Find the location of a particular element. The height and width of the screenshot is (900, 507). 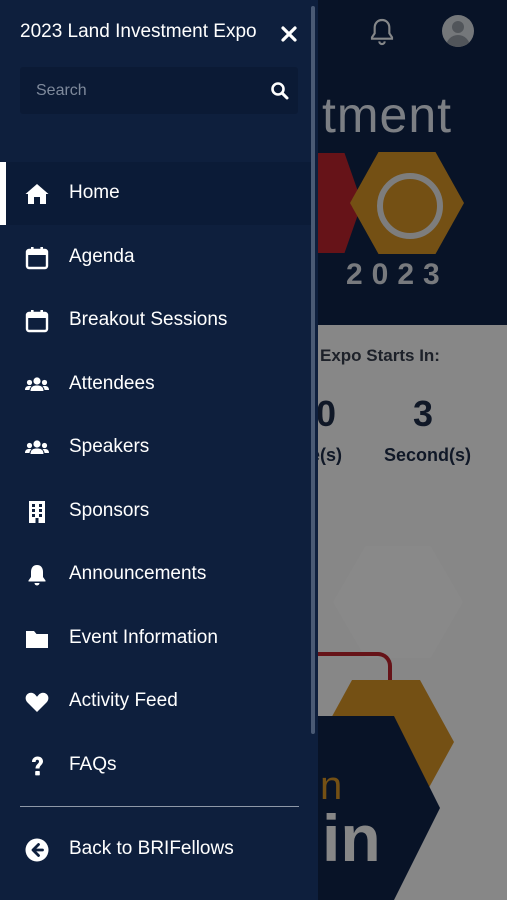

nav-item-activity-feed: Activity Feed is located at coordinates (155, 701).